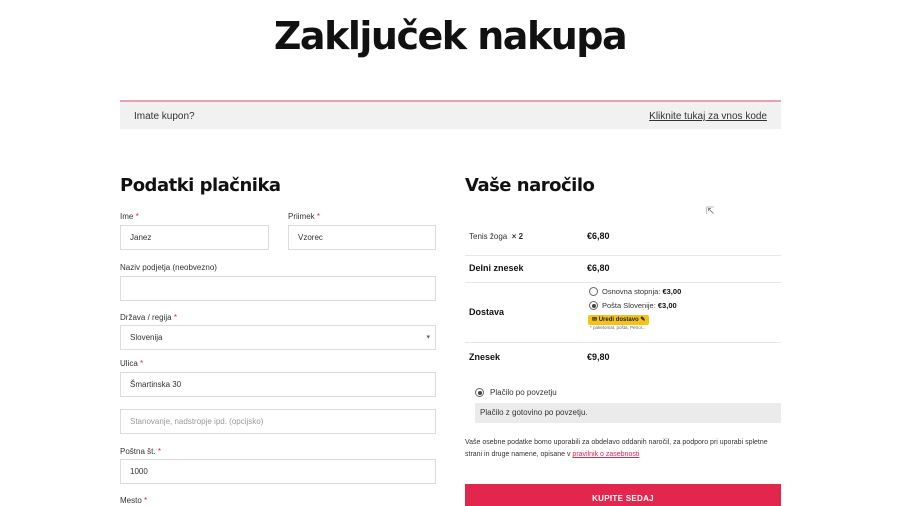 The width and height of the screenshot is (900, 506). I want to click on country-label: Država / regija *, so click(148, 317).